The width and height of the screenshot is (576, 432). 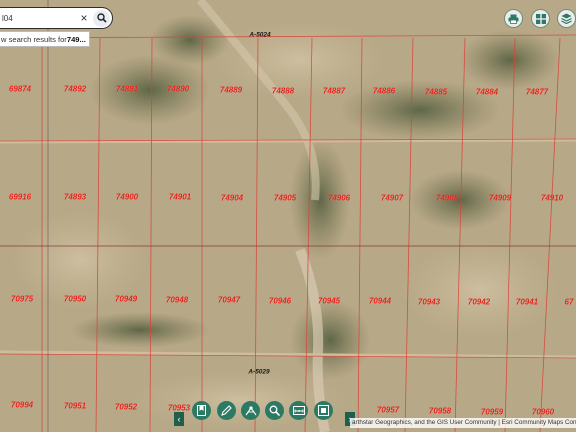 What do you see at coordinates (569, 302) in the screenshot?
I see `parcel-label: 67` at bounding box center [569, 302].